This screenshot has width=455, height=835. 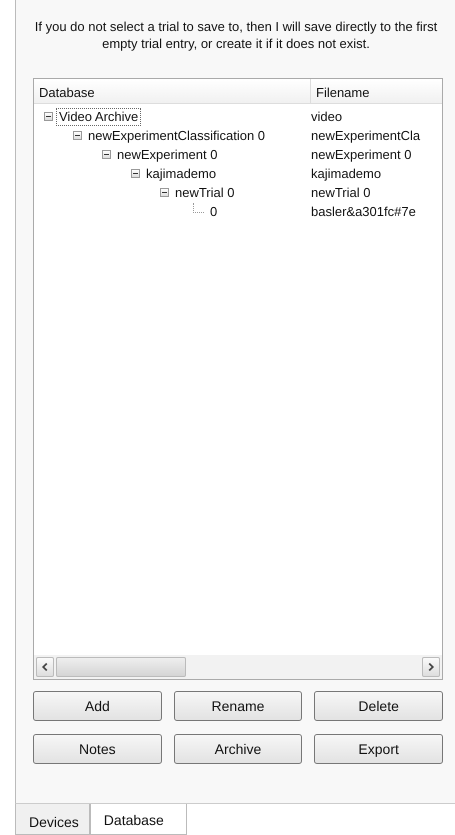 What do you see at coordinates (181, 173) in the screenshot?
I see `tree-item: kajimademo` at bounding box center [181, 173].